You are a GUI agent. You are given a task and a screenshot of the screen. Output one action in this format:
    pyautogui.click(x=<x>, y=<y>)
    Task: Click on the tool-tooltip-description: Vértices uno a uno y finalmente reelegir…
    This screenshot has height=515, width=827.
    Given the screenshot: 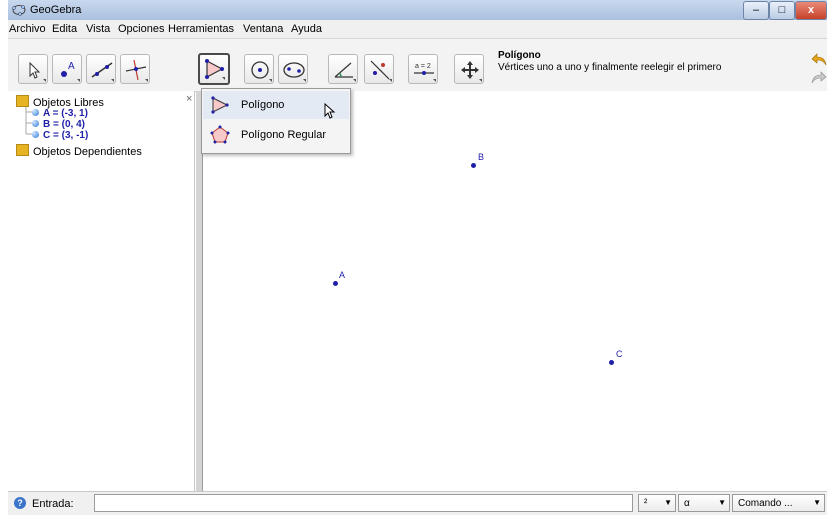 What is the action you would take?
    pyautogui.click(x=610, y=67)
    